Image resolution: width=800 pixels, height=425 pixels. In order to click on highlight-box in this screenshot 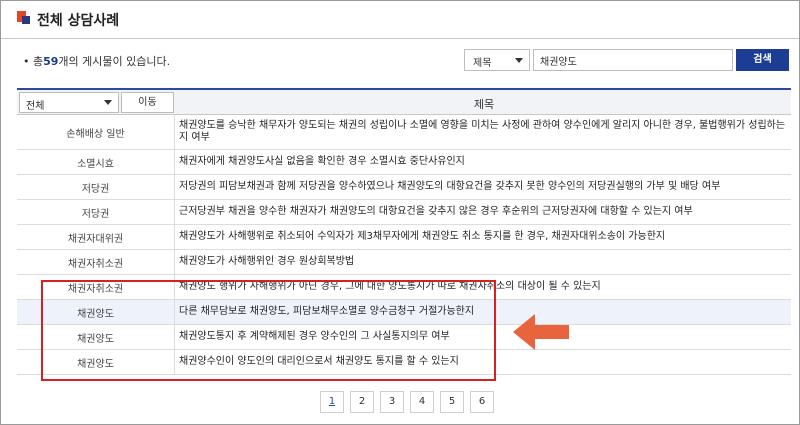, I will do `click(268, 330)`.